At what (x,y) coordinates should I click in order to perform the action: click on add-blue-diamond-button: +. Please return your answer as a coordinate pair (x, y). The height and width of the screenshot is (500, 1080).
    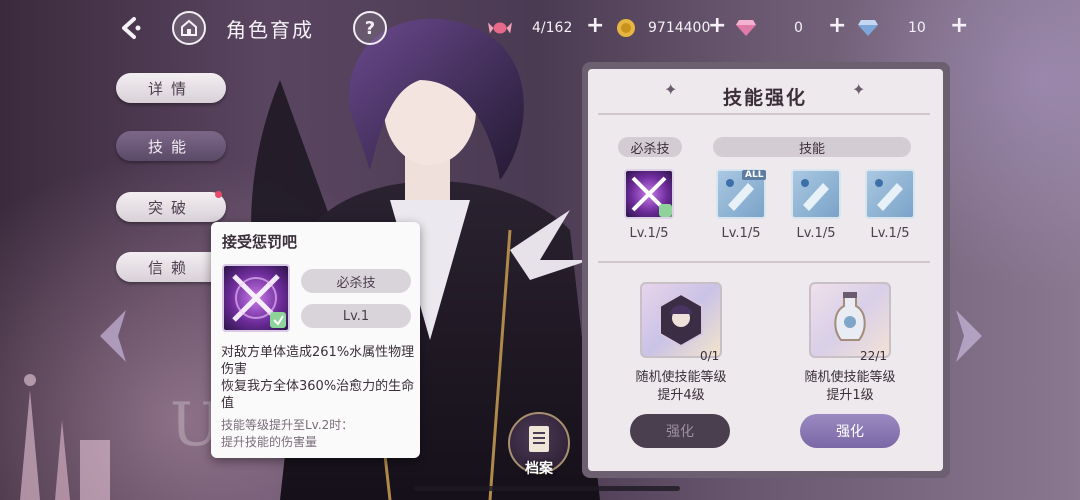
    Looking at the image, I should click on (959, 25).